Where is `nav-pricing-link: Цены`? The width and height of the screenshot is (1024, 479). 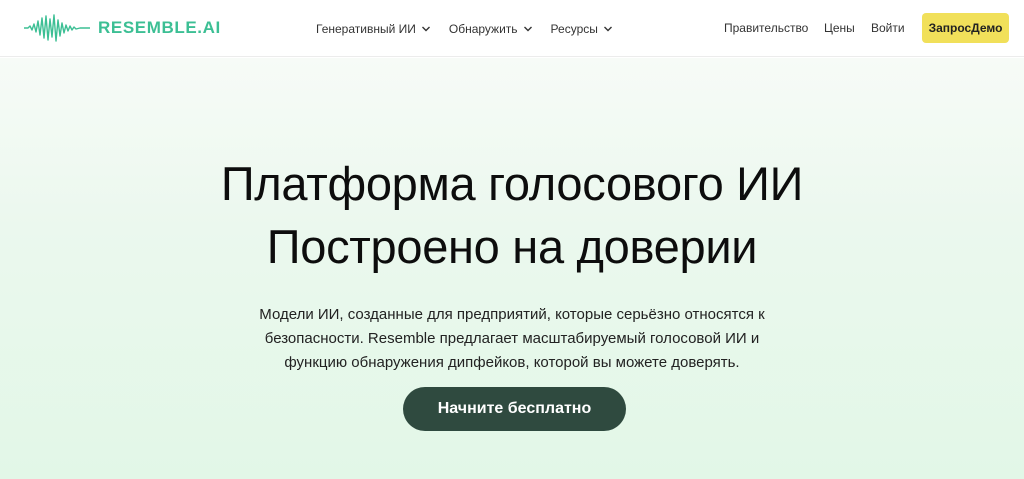
nav-pricing-link: Цены is located at coordinates (839, 28).